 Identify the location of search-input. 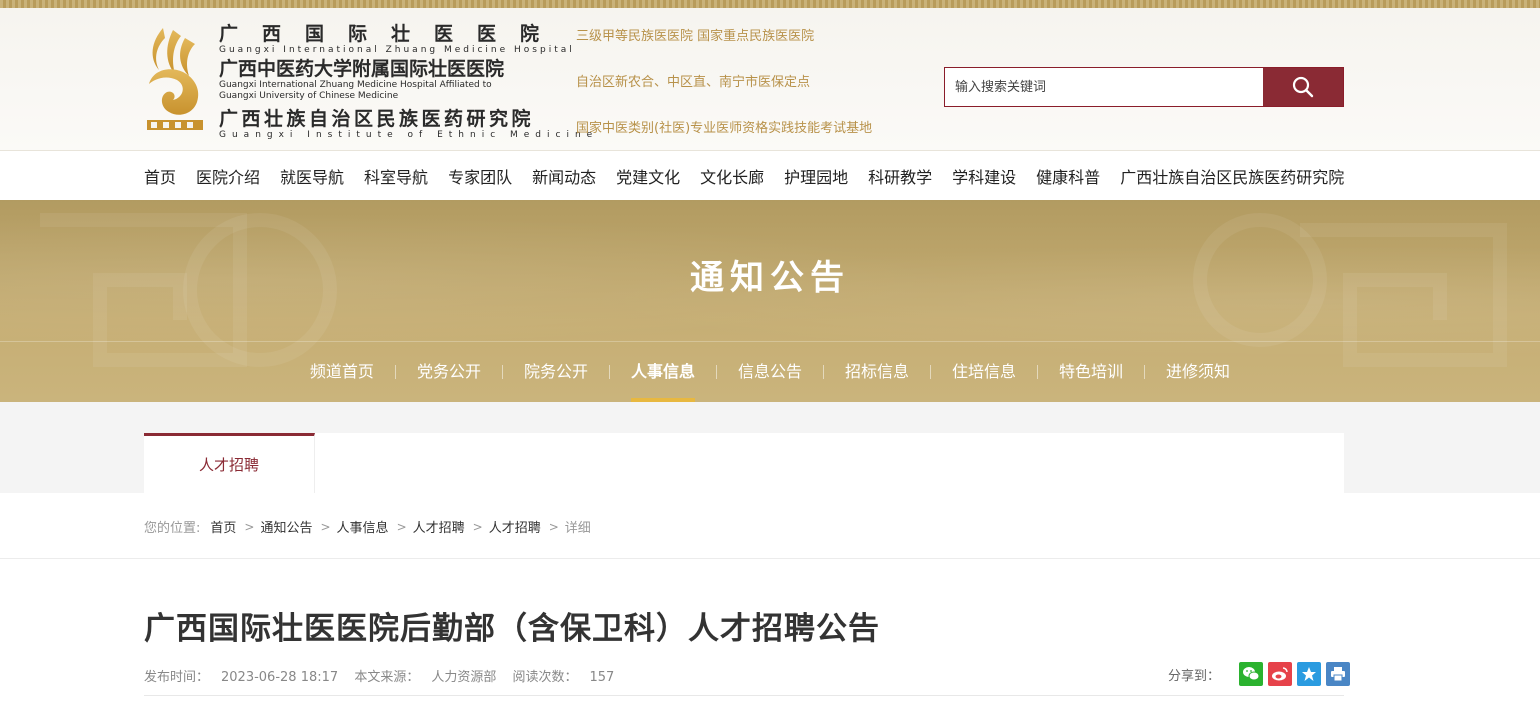
(1104, 87).